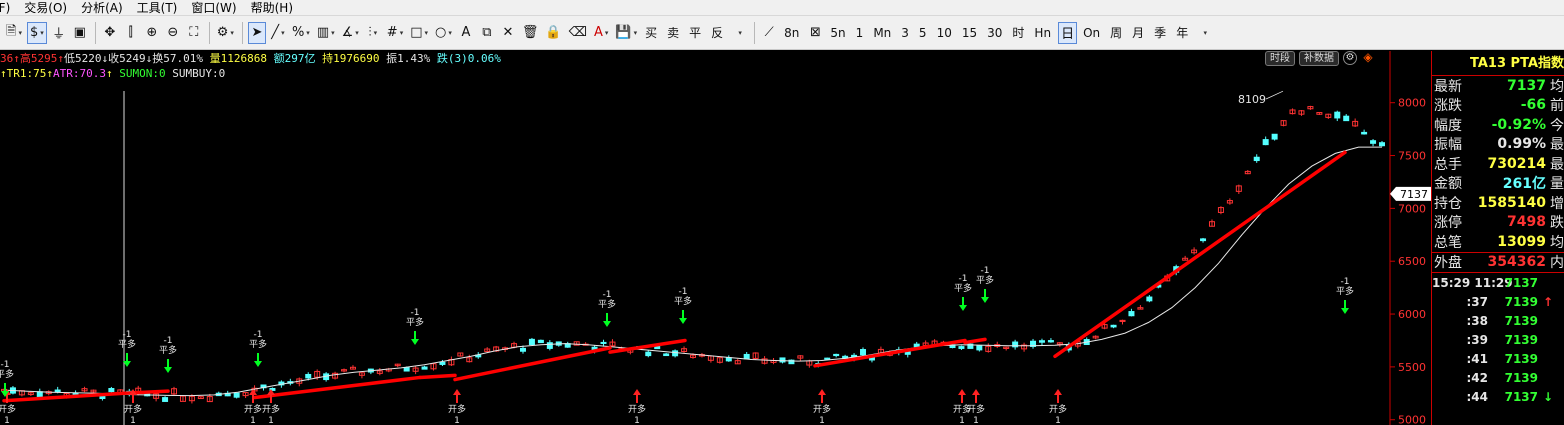 The width and height of the screenshot is (1564, 425). Describe the element at coordinates (1498, 164) in the screenshot. I see `quote-row: 总手 730214 最` at that location.